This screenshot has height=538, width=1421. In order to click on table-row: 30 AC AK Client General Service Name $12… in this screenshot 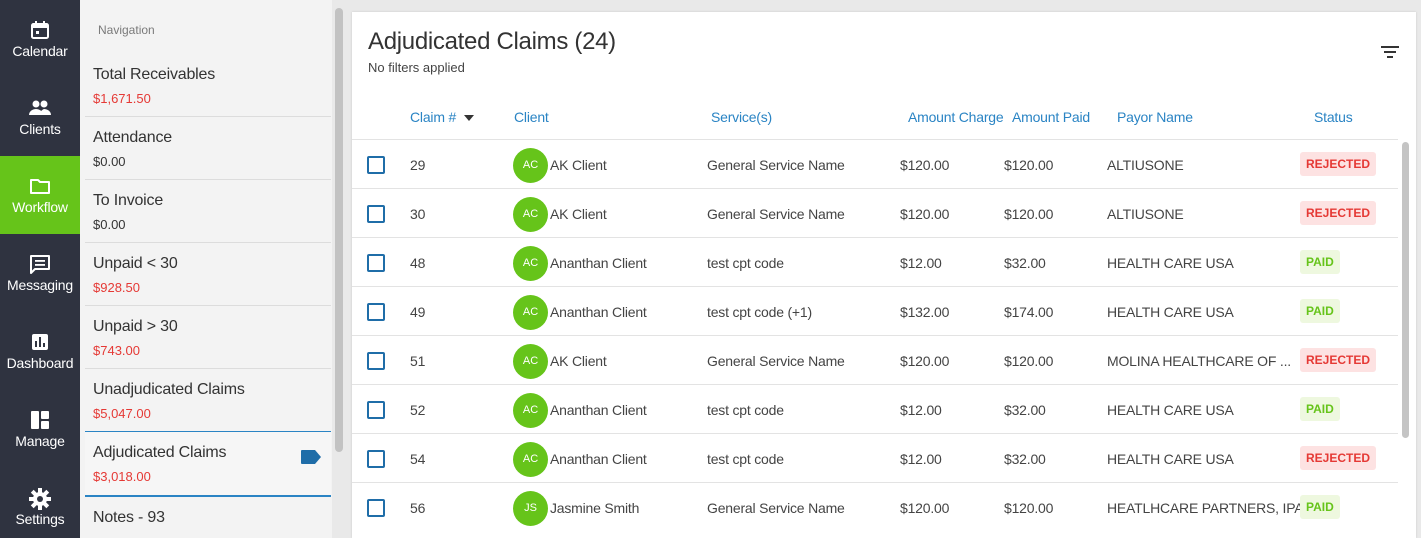, I will do `click(875, 212)`.